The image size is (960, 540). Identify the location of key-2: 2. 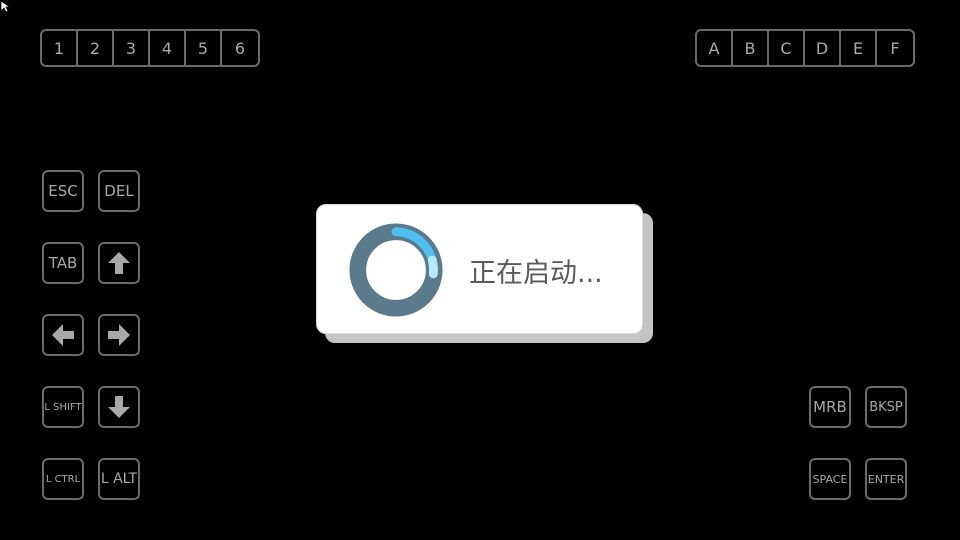
(96, 48).